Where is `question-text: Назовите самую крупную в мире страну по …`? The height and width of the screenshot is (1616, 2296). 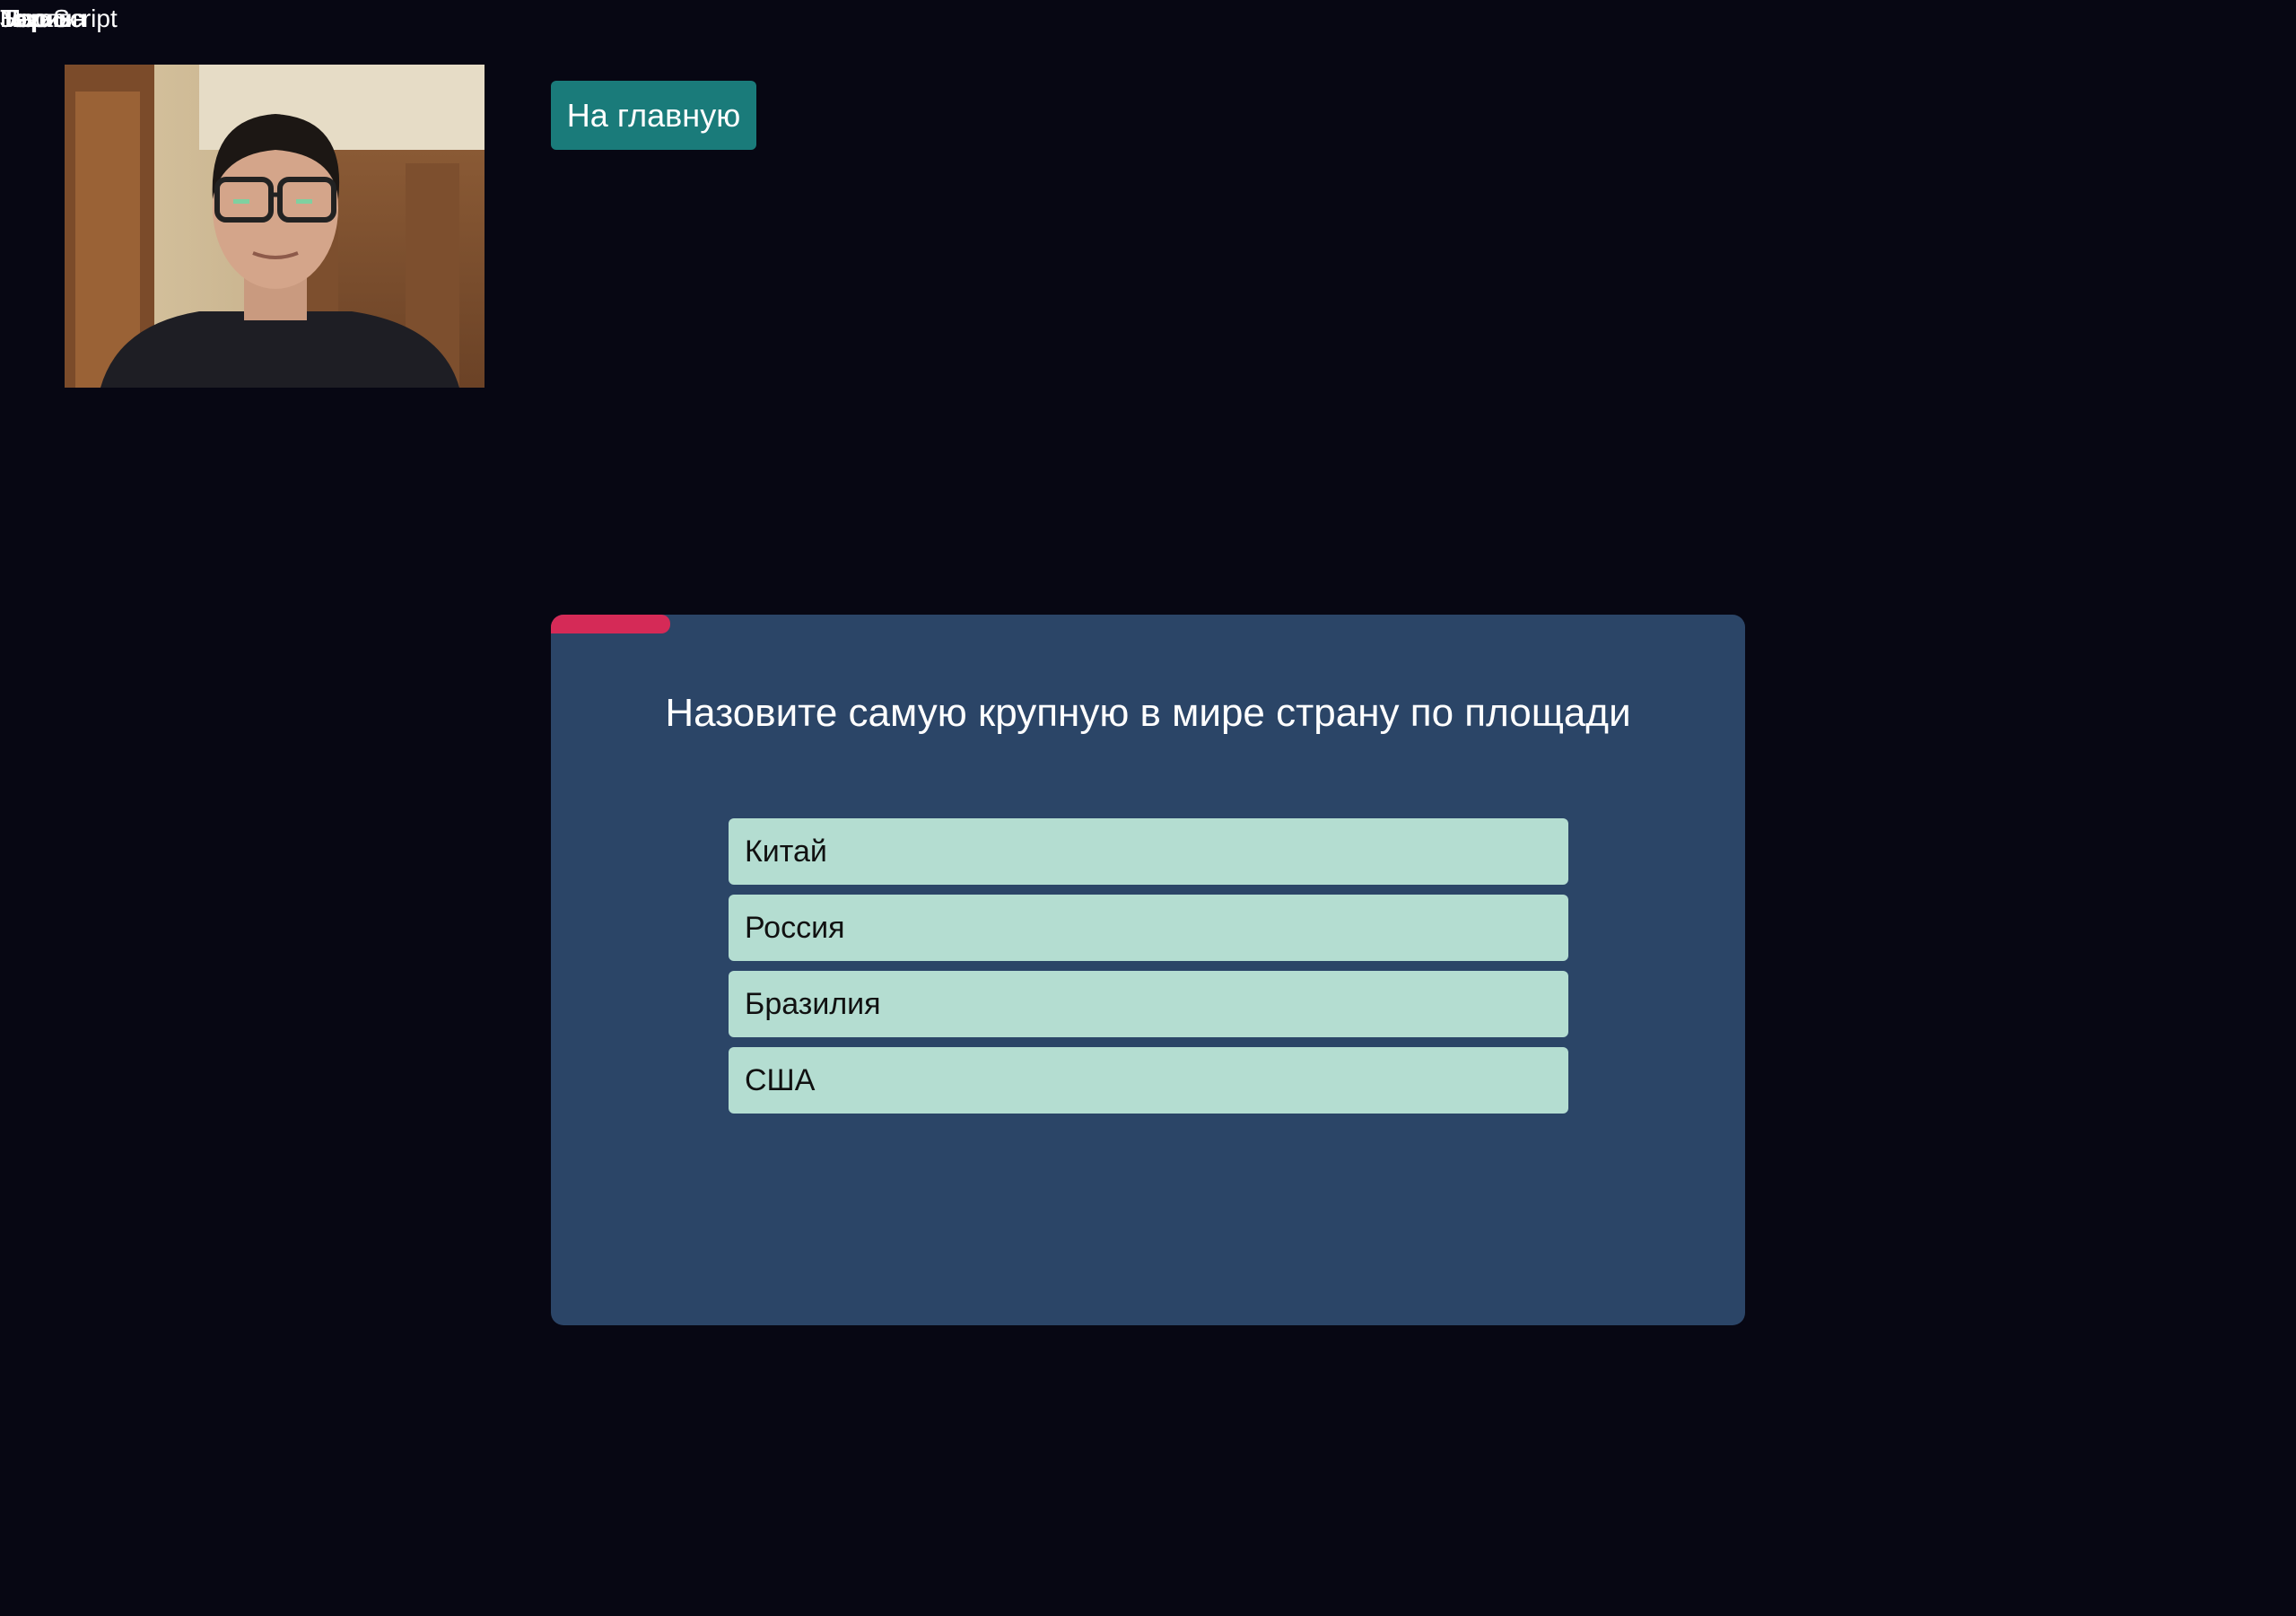 question-text: Назовите самую крупную в мире страну по … is located at coordinates (1148, 713).